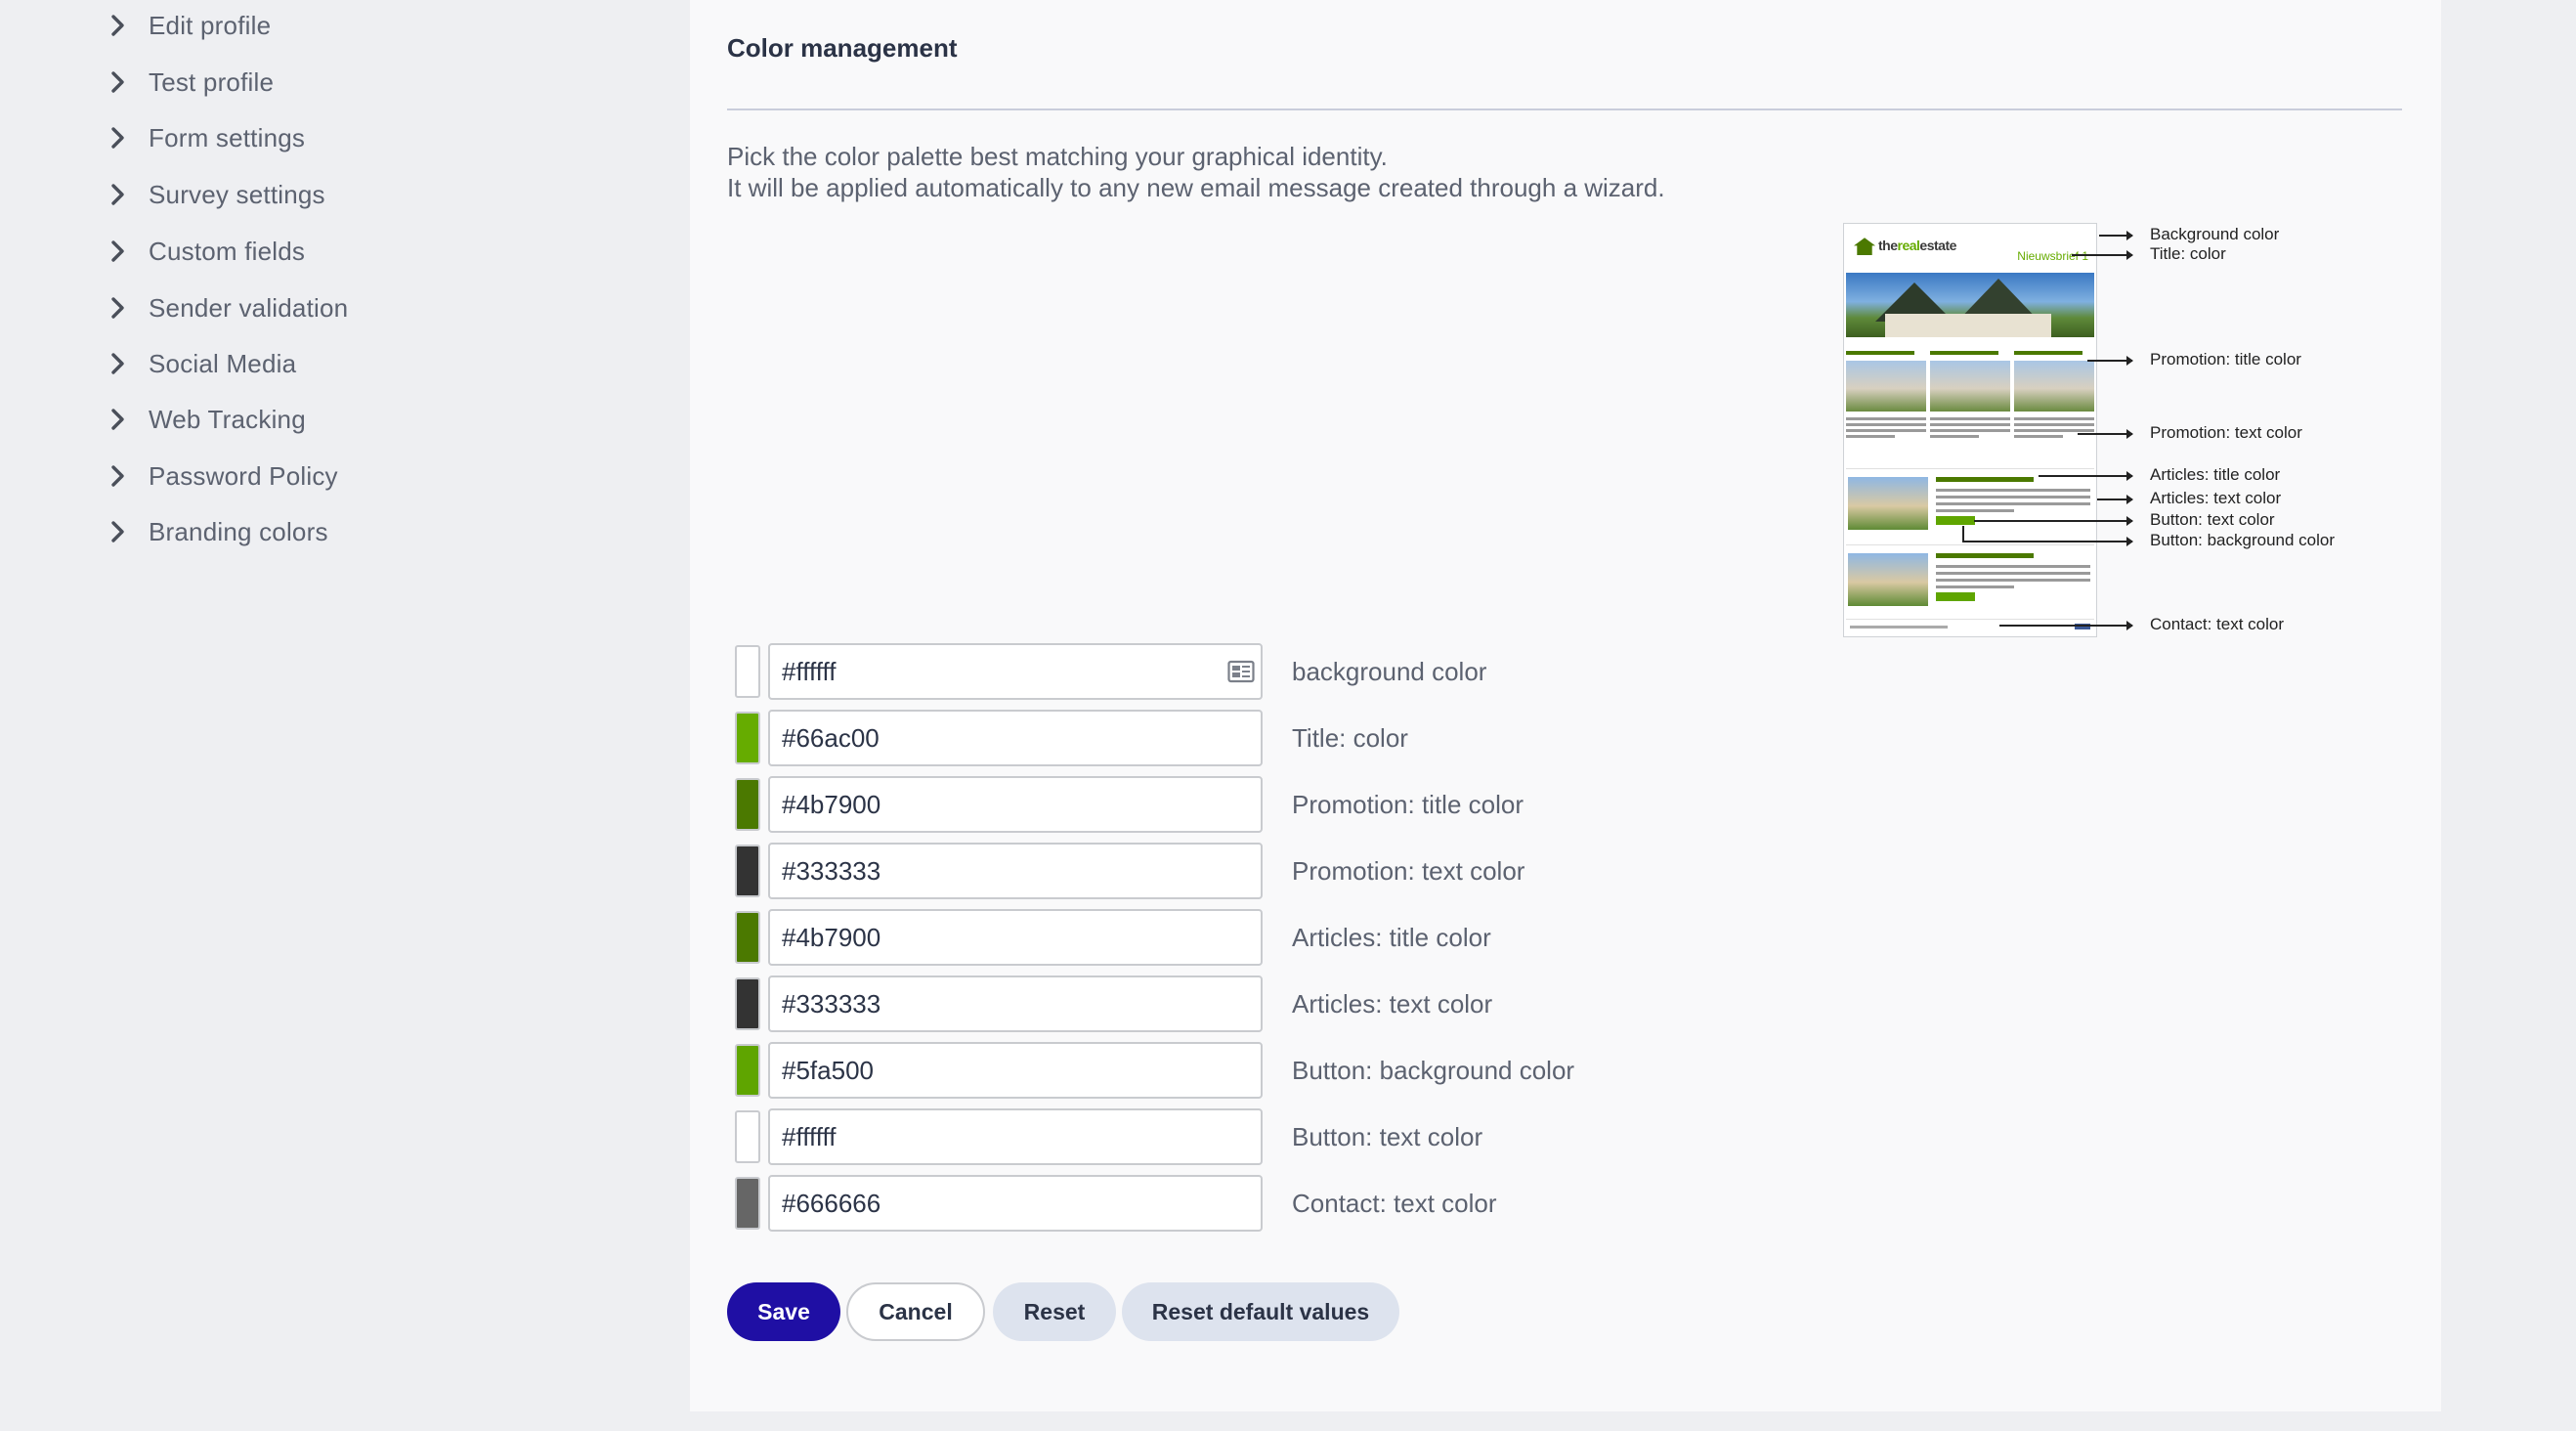 The width and height of the screenshot is (2576, 1431). I want to click on color-input-articles-title, so click(1016, 938).